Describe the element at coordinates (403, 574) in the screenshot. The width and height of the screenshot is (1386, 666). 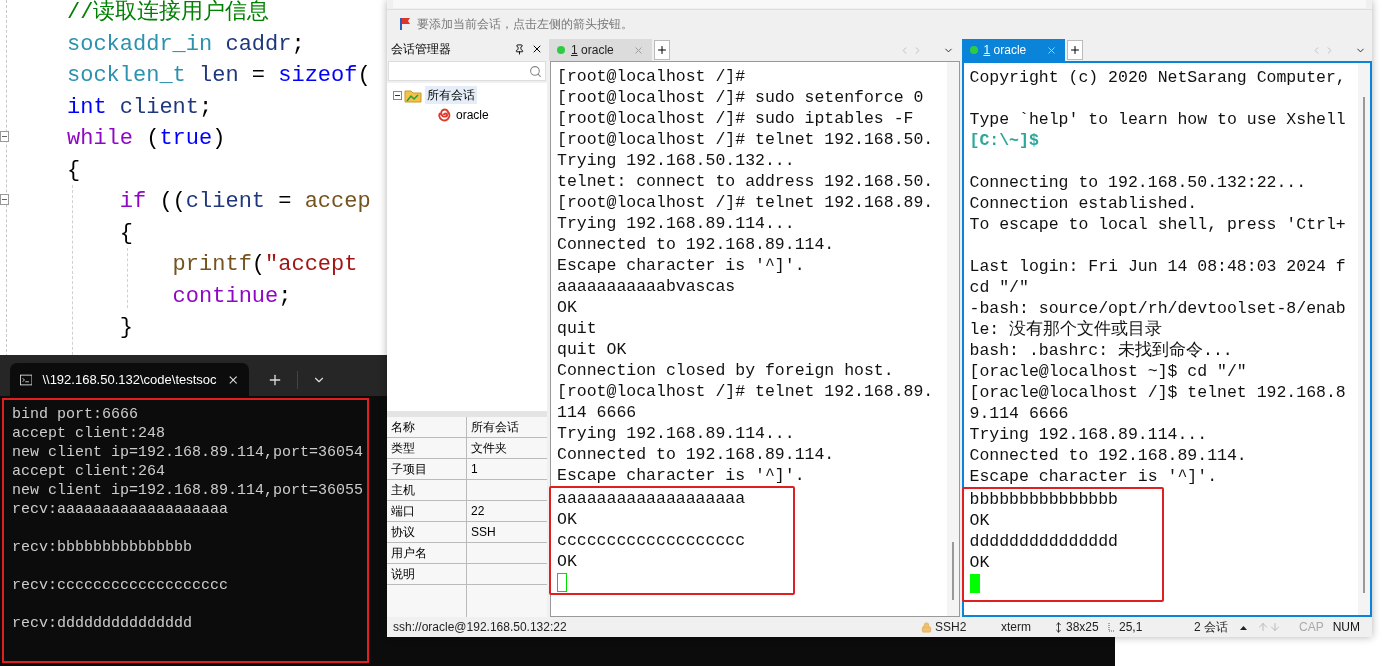
I see `property-name: 说明` at that location.